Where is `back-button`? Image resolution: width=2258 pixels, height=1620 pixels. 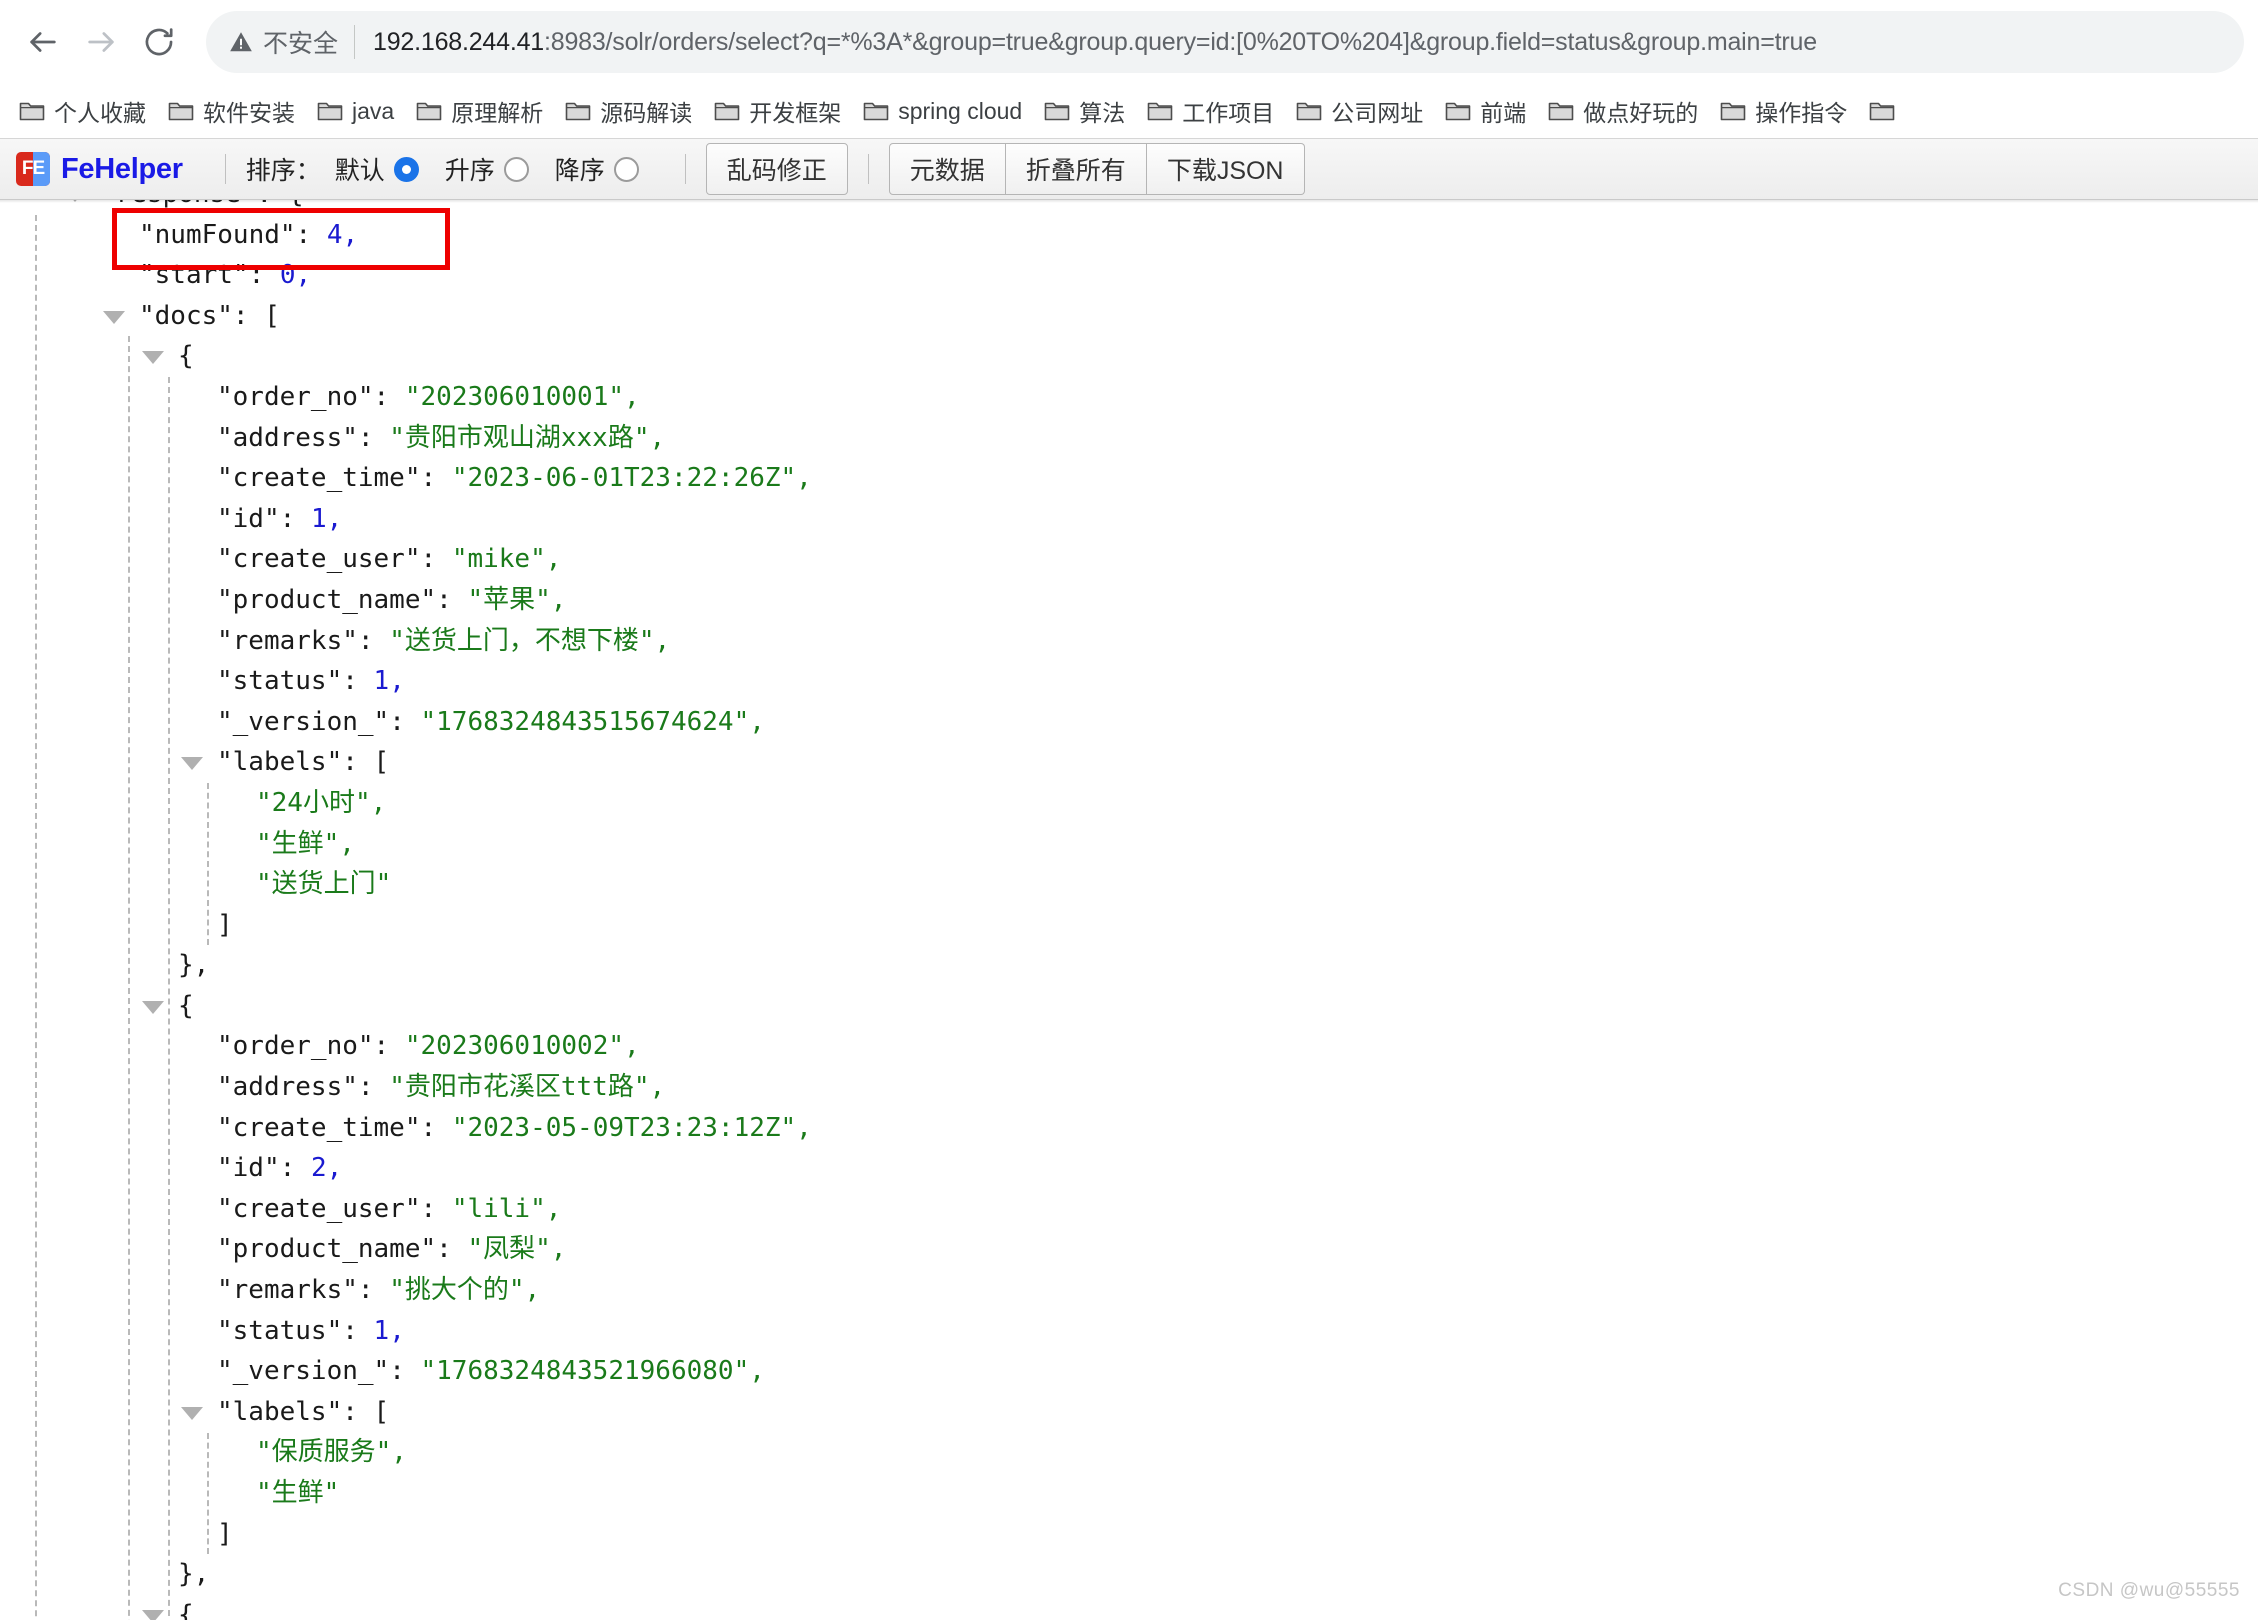
back-button is located at coordinates (43, 42).